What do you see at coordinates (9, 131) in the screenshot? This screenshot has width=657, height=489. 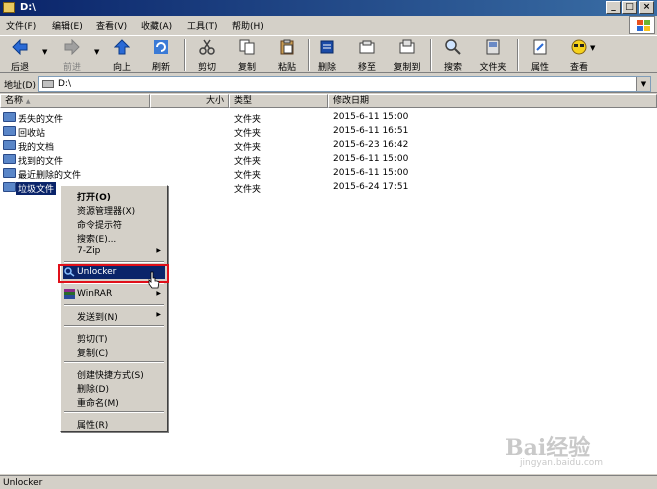 I see `recycle-bin-icon` at bounding box center [9, 131].